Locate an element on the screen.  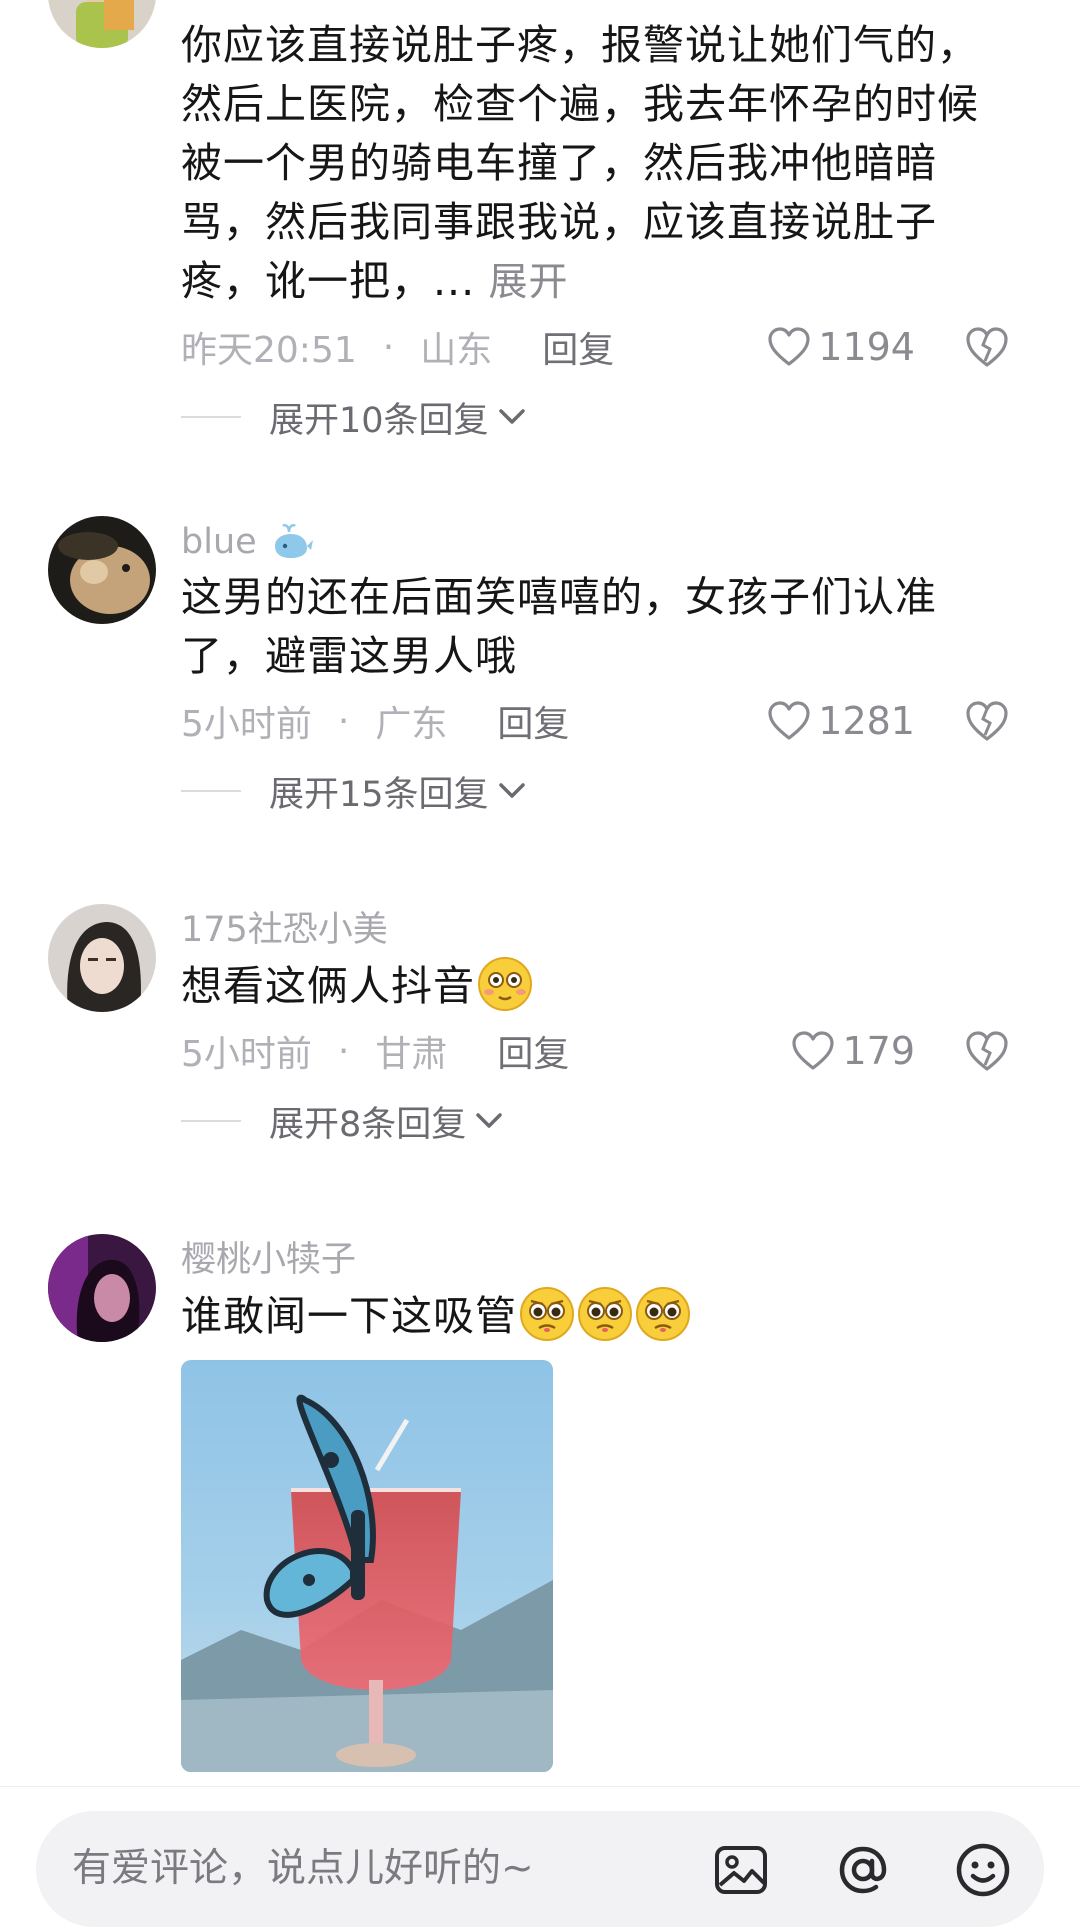
expand-replies-label: 展开15条回复 is located at coordinates (379, 794).